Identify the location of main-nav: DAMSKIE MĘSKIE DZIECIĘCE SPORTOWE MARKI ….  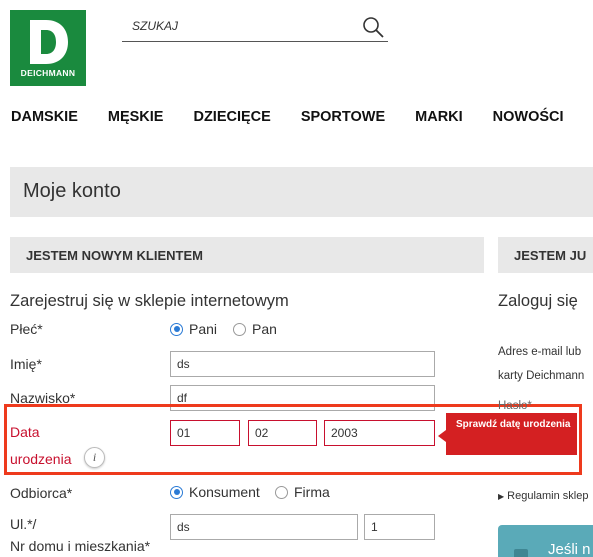
(287, 119).